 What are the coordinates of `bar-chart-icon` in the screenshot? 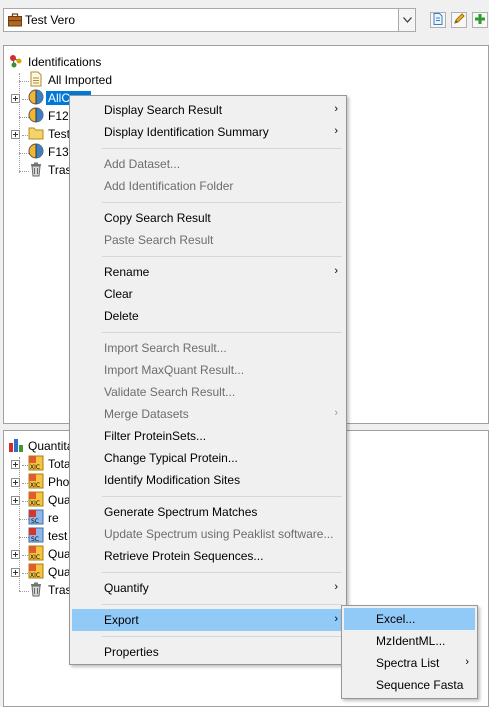 It's located at (16, 446).